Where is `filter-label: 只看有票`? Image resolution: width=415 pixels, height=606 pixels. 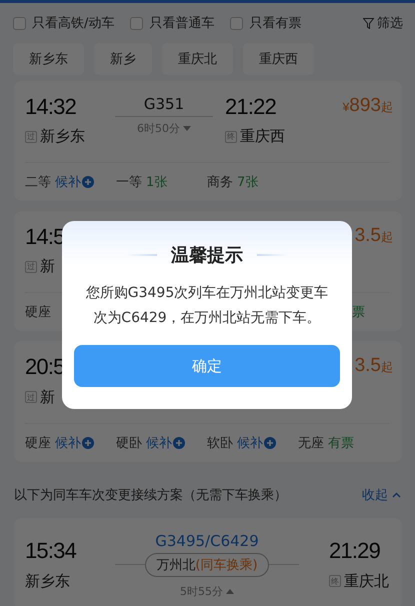 filter-label: 只看有票 is located at coordinates (275, 23).